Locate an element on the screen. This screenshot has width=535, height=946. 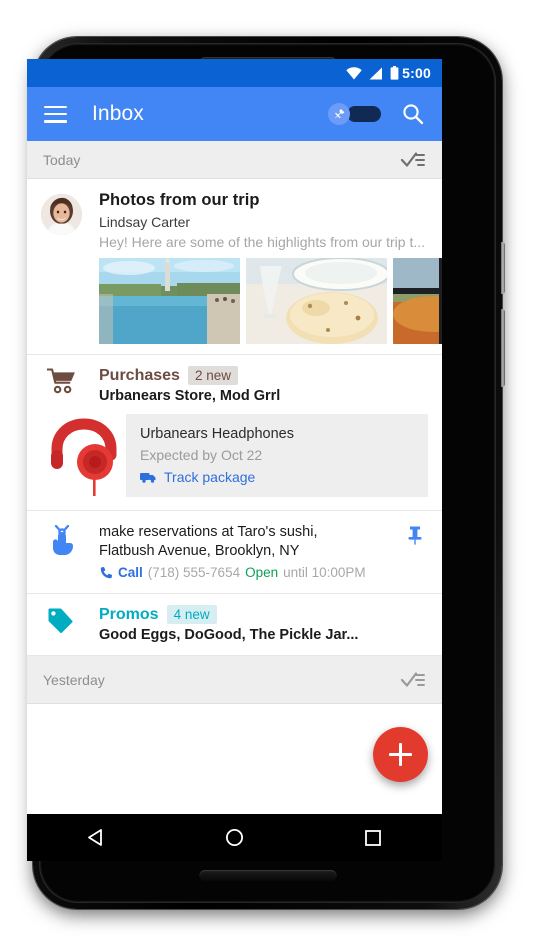
promos-title-row: Promos 4 new is located at coordinates (263, 614).